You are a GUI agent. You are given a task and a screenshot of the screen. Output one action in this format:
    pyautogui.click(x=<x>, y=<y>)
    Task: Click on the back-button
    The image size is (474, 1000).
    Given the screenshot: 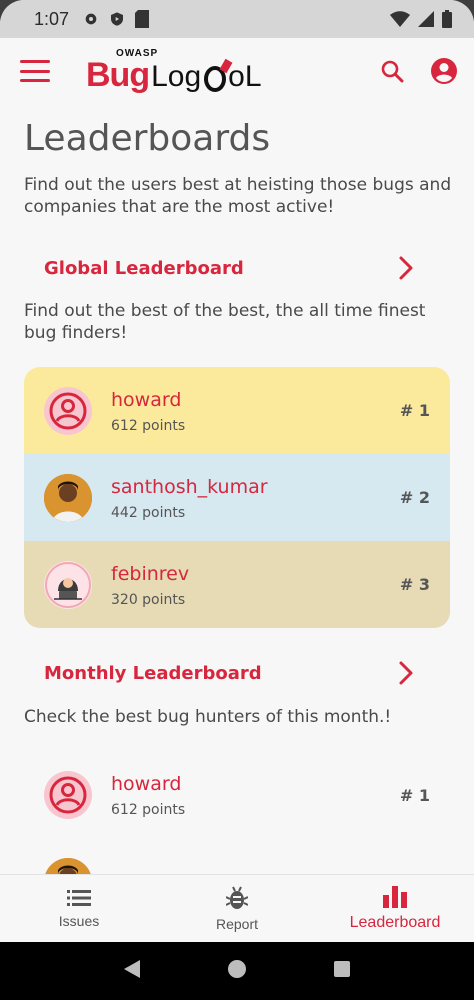 What is the action you would take?
    pyautogui.click(x=132, y=971)
    